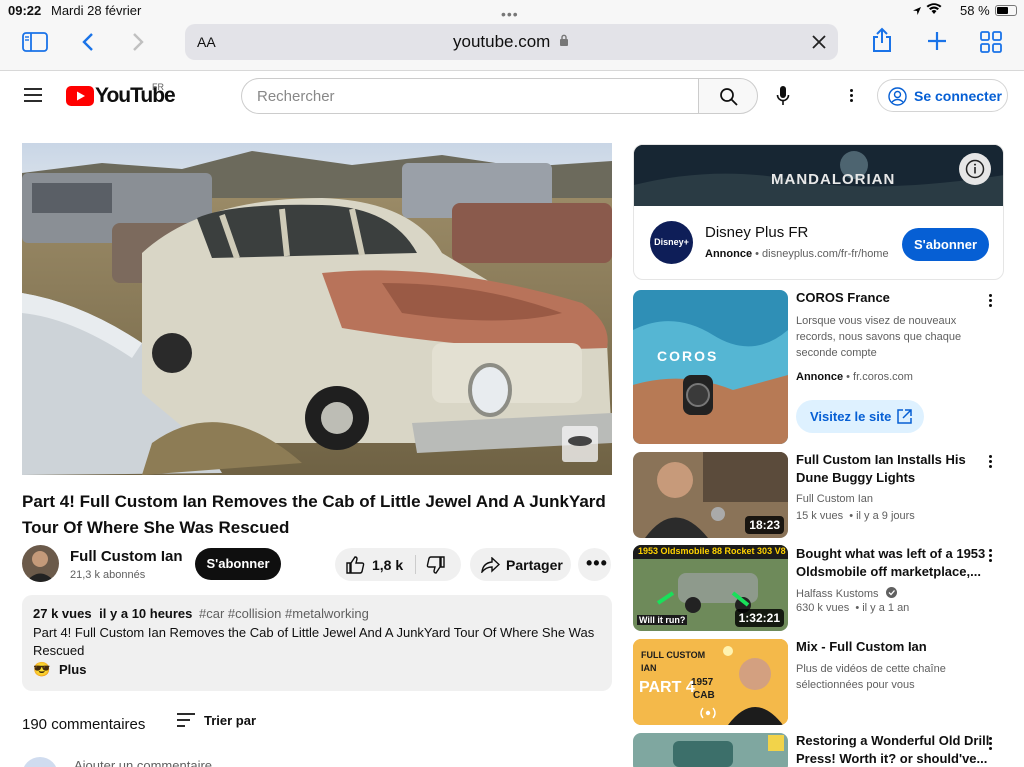 This screenshot has width=1024, height=767. Describe the element at coordinates (25, 10) in the screenshot. I see `status-time: 09:22` at that location.